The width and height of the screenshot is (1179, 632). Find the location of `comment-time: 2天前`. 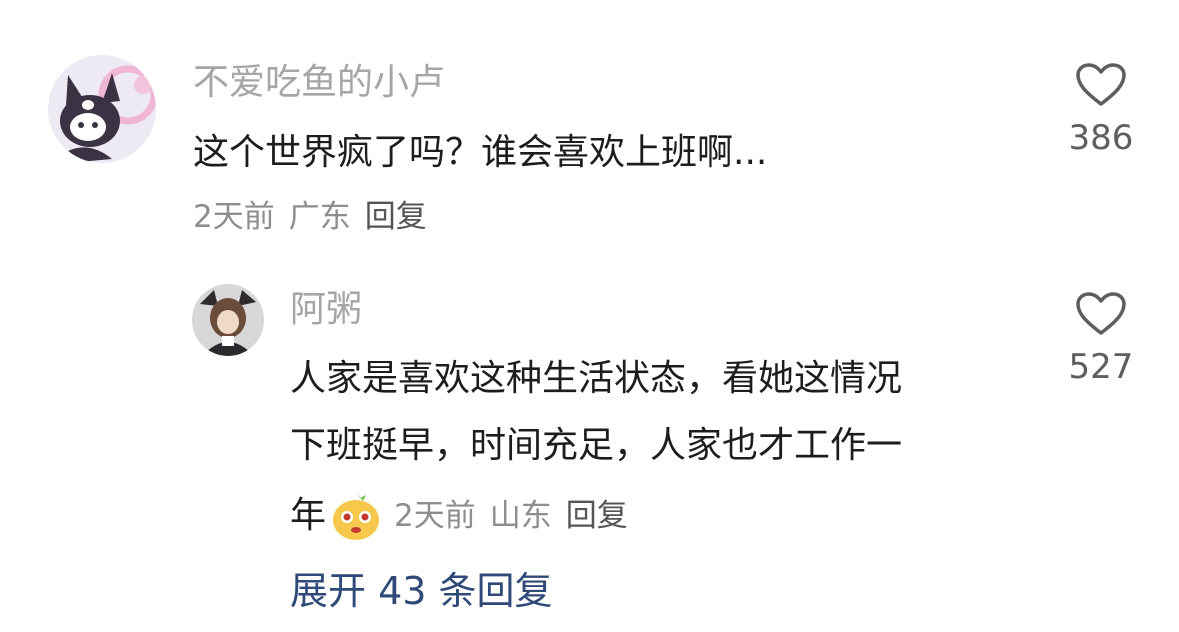

comment-time: 2天前 is located at coordinates (234, 217).